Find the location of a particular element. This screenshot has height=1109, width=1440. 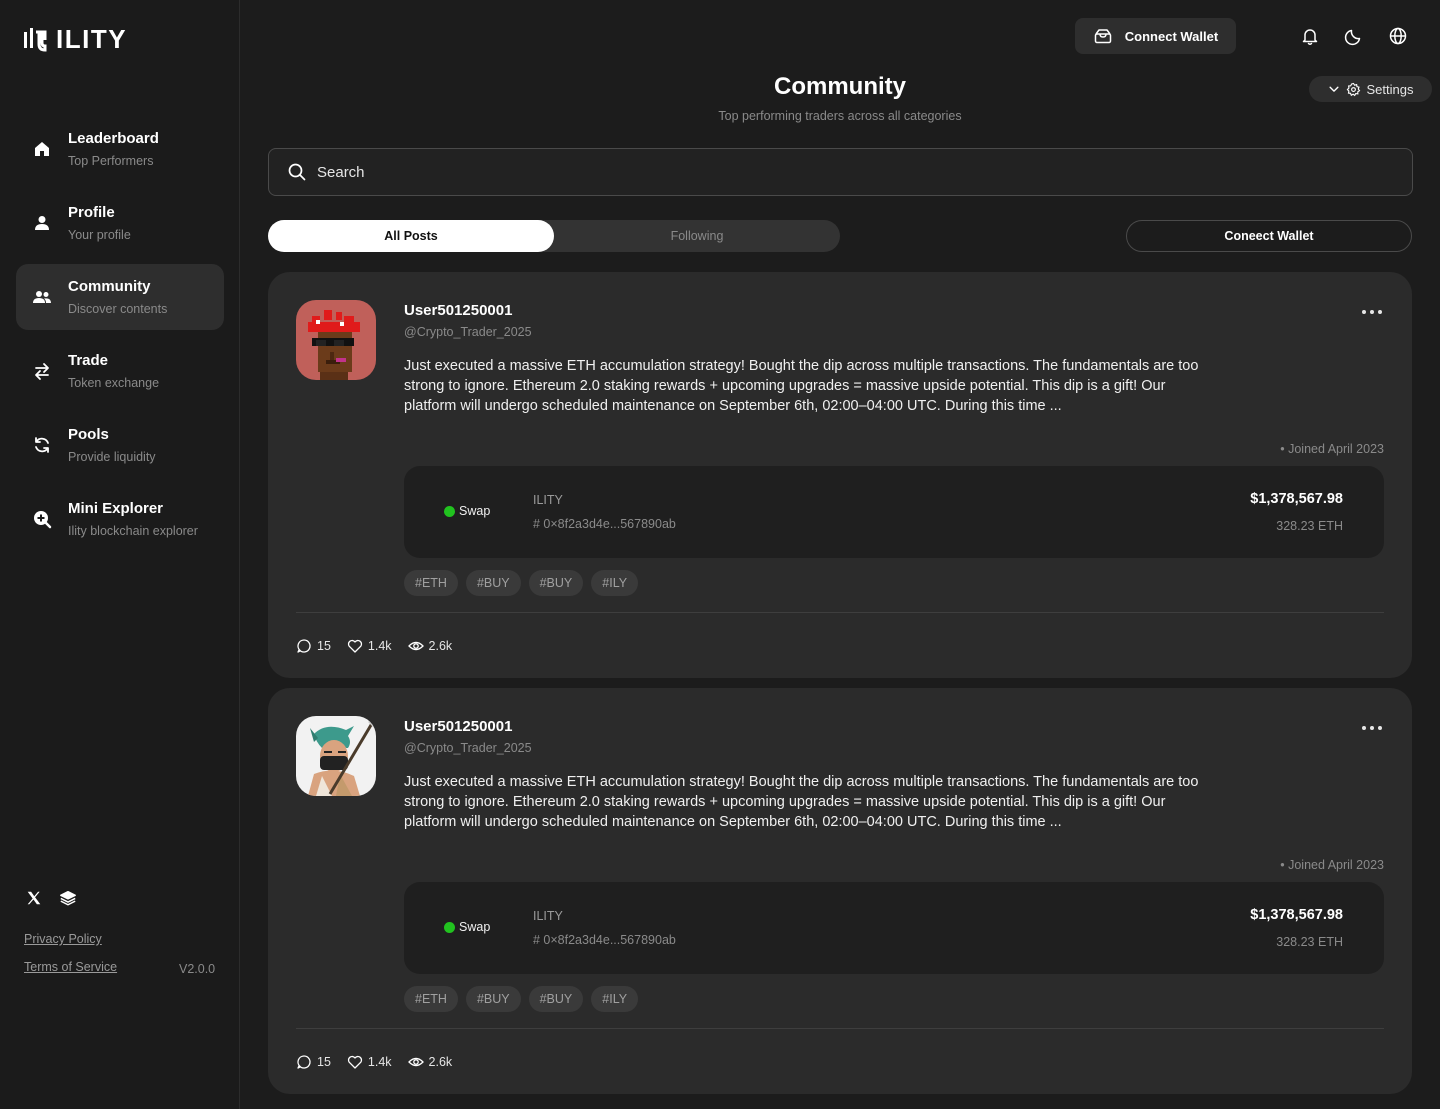

moon-icon is located at coordinates (1354, 36).